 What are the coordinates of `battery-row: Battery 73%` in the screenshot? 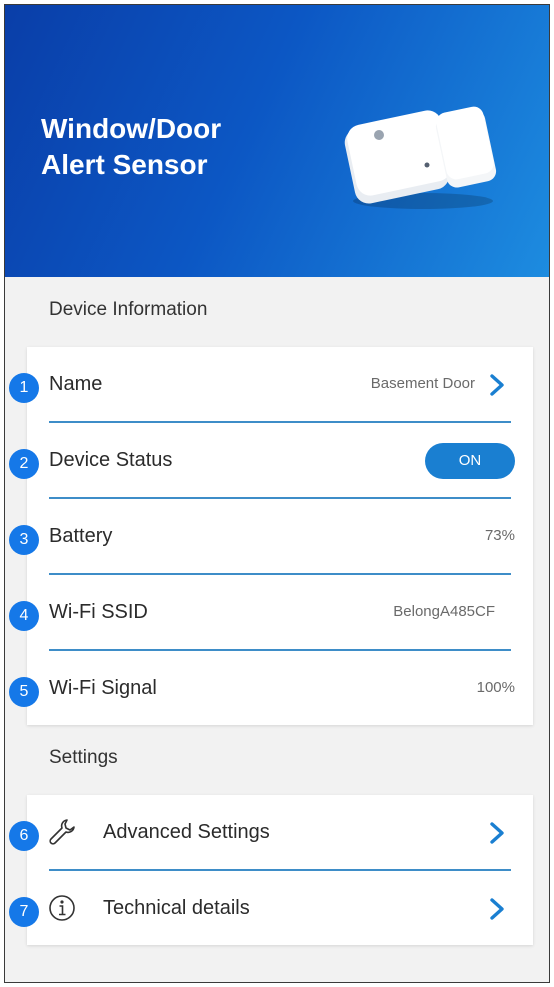 It's located at (280, 537).